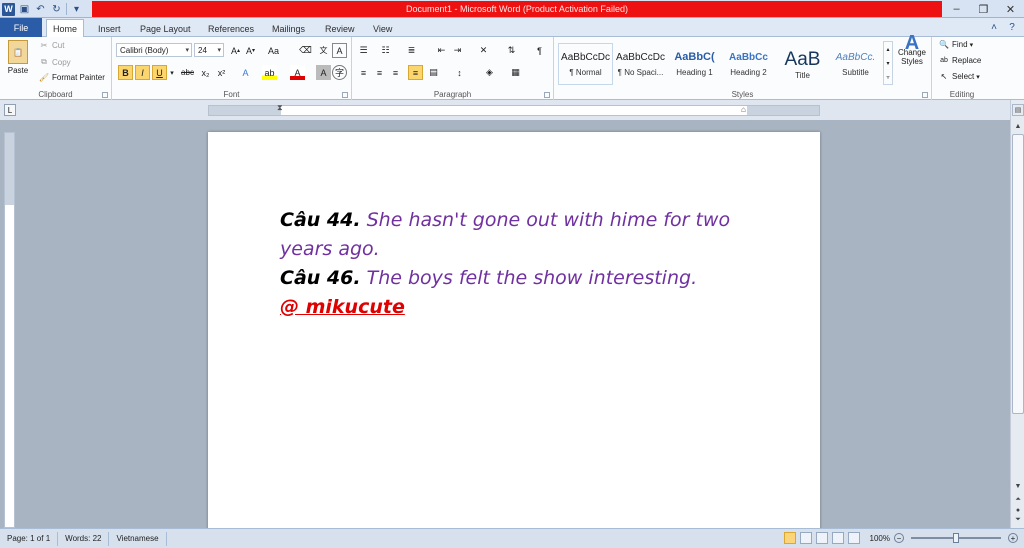 The height and width of the screenshot is (548, 1024). I want to click on strikethrough-button: abc, so click(187, 72).